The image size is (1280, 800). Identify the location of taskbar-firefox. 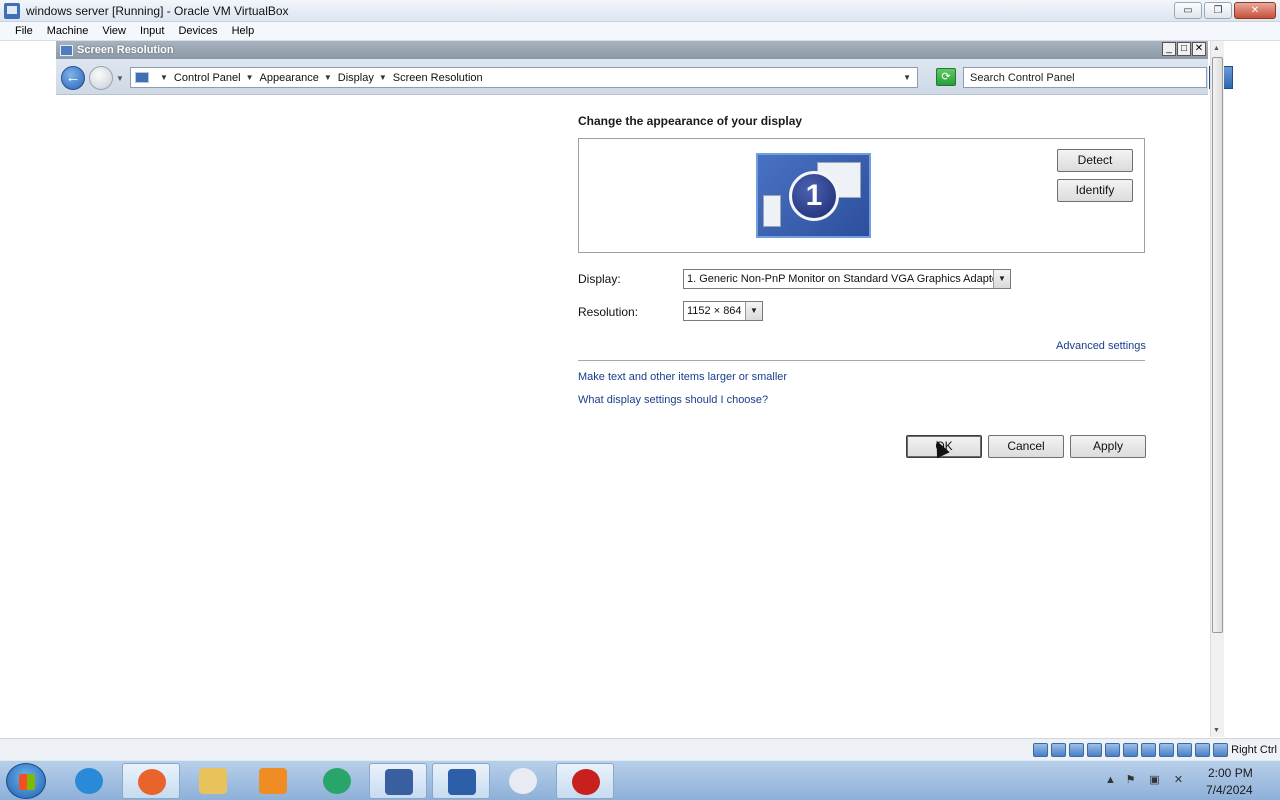
(151, 781).